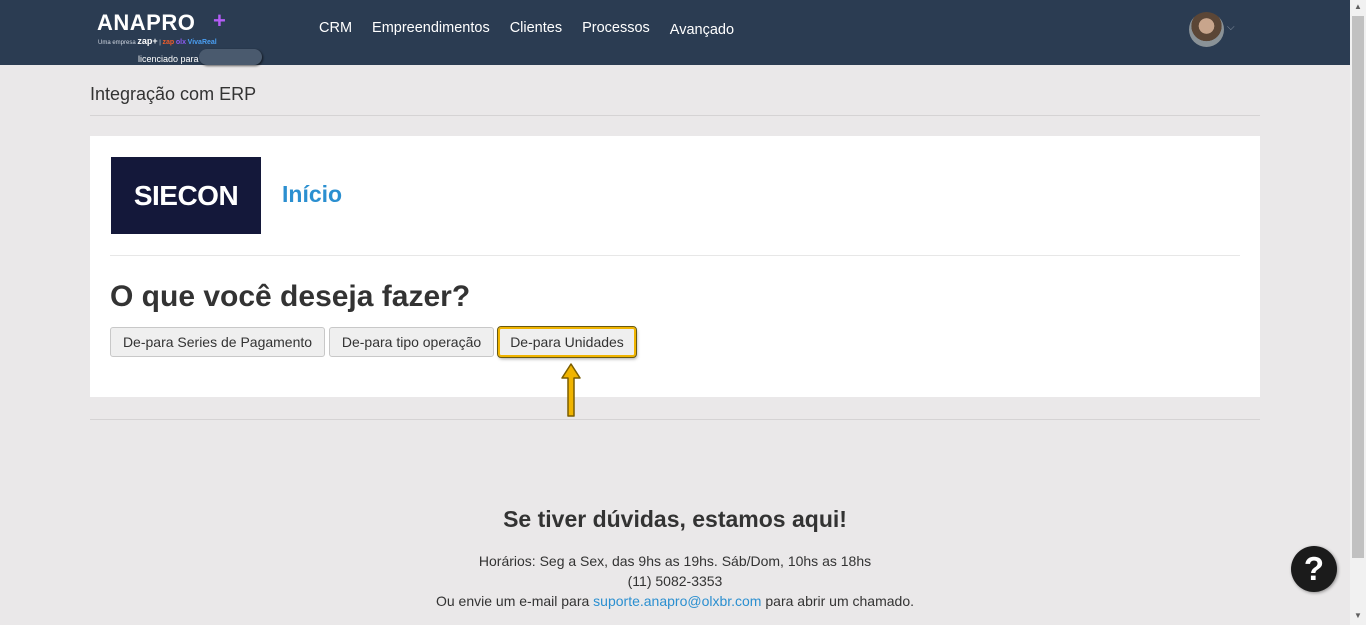 The image size is (1366, 625). Describe the element at coordinates (186, 195) in the screenshot. I see `siecon-logo: SIECON` at that location.